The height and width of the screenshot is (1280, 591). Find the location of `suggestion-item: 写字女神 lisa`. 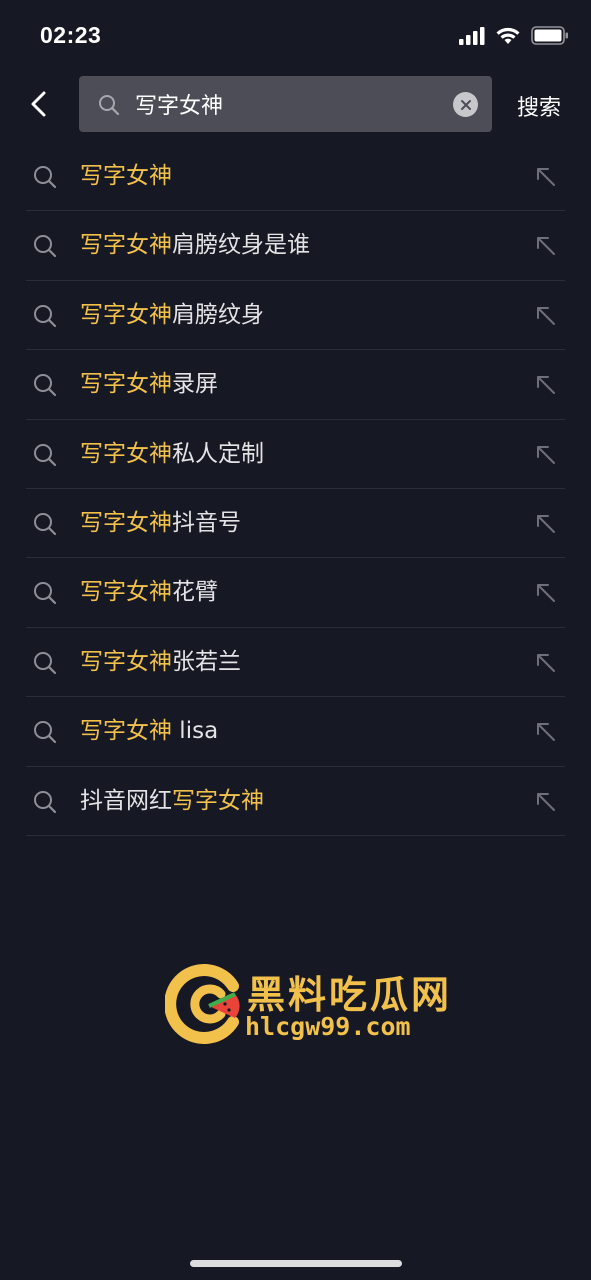

suggestion-item: 写字女神 lisa is located at coordinates (295, 732).